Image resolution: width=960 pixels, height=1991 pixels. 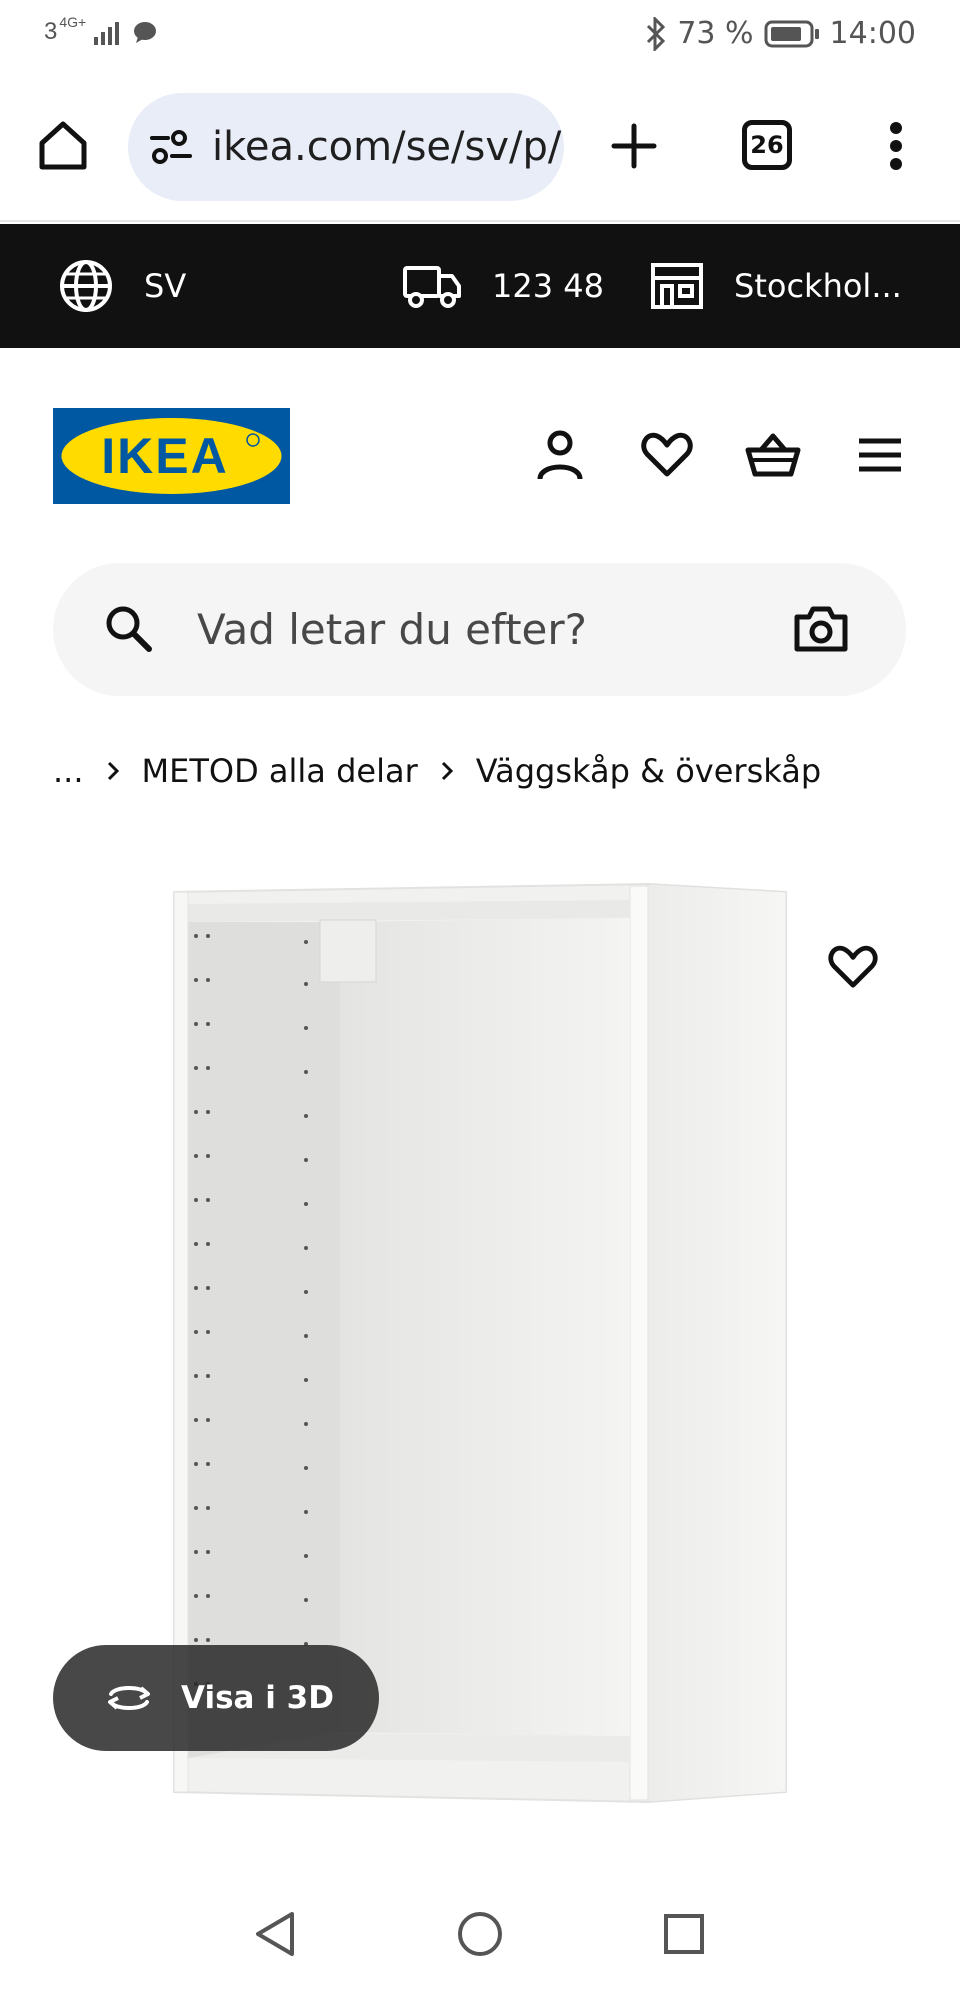 I want to click on url-text: ikea.com/se/sv/p/, so click(x=387, y=147).